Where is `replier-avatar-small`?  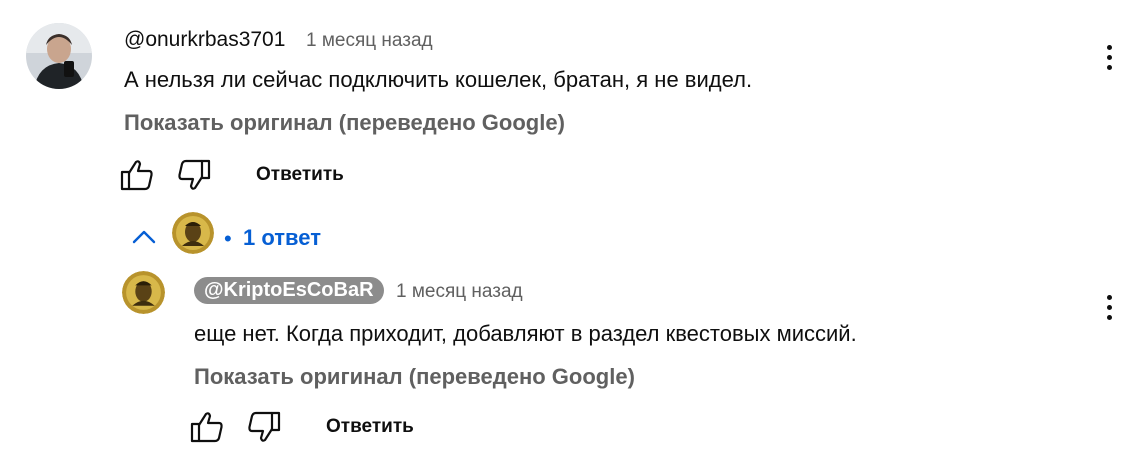 replier-avatar-small is located at coordinates (193, 233).